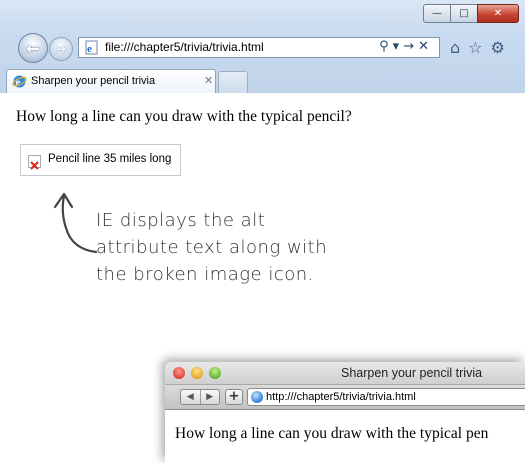  Describe the element at coordinates (398, 46) in the screenshot. I see `dropdown-icon: ▾` at that location.